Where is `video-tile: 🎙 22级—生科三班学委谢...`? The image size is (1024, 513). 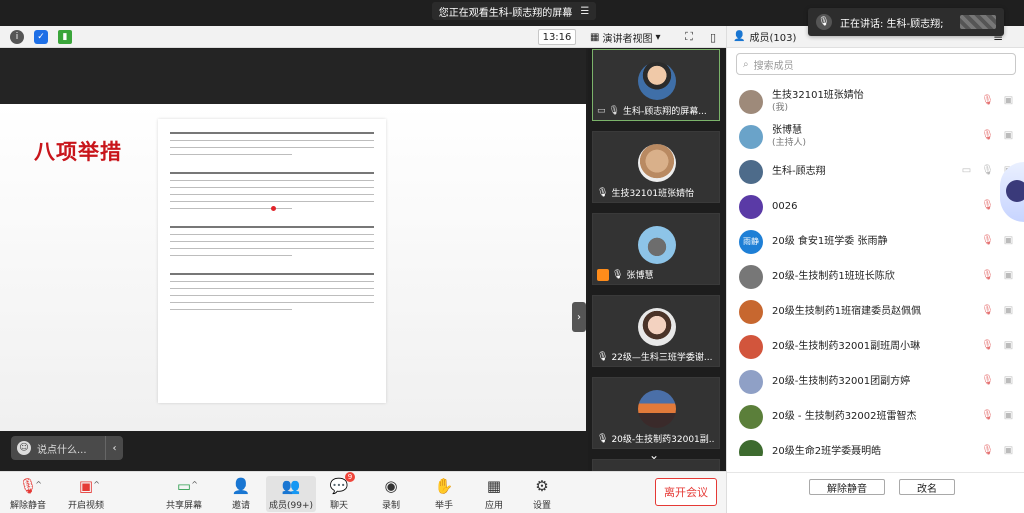
video-tile: 🎙 22级—生科三班学委谢... is located at coordinates (656, 331).